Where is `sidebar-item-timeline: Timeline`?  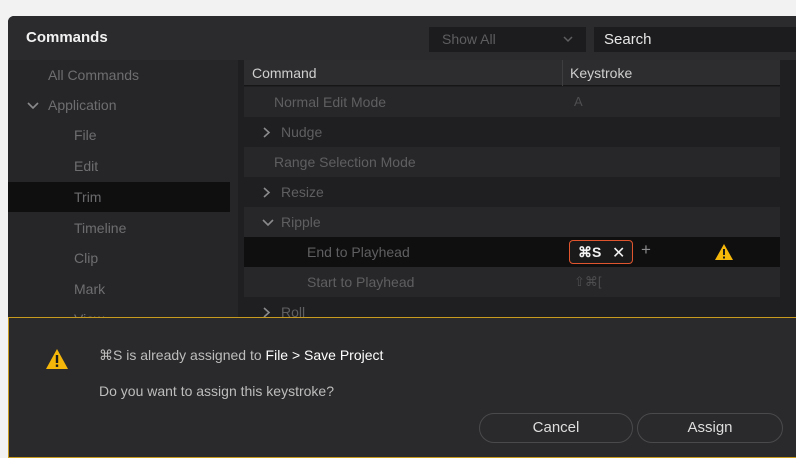 sidebar-item-timeline: Timeline is located at coordinates (119, 228).